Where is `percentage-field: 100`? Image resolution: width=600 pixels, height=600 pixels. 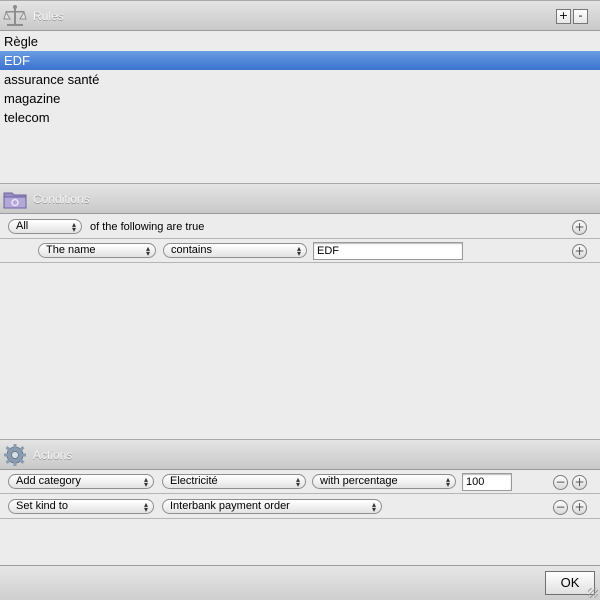
percentage-field: 100 is located at coordinates (487, 482).